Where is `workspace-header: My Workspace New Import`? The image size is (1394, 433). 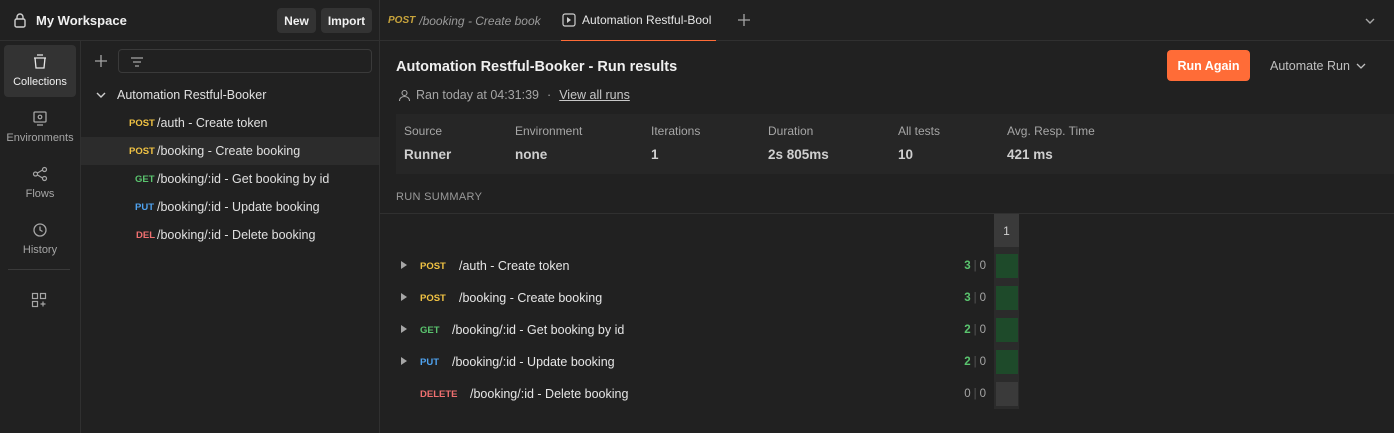
workspace-header: My Workspace New Import is located at coordinates (190, 20).